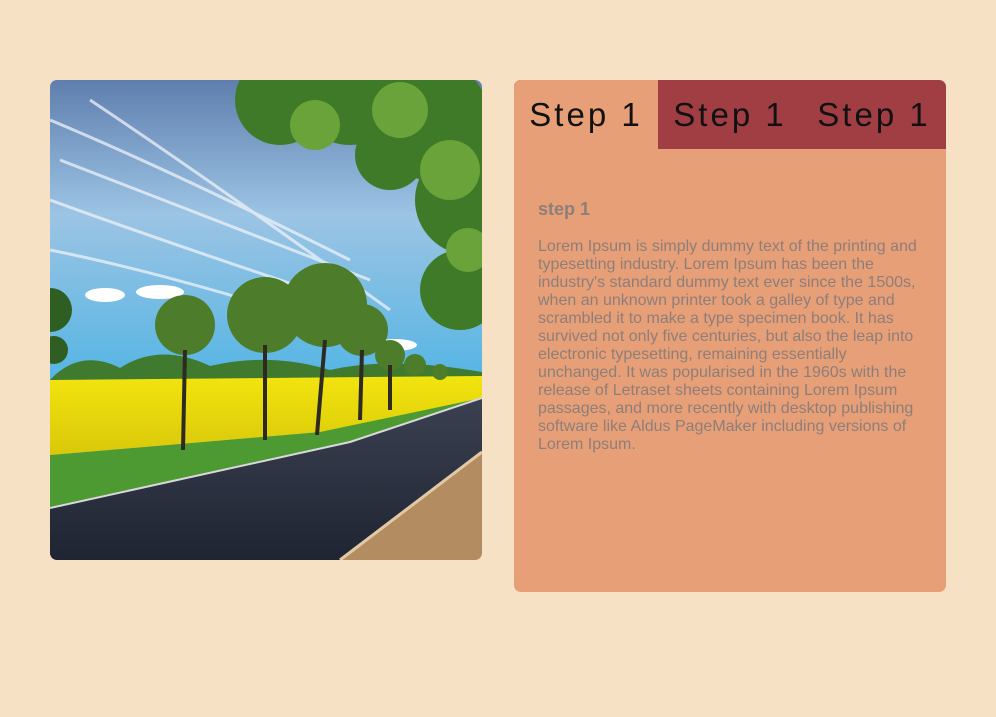 Image resolution: width=996 pixels, height=717 pixels. What do you see at coordinates (586, 114) in the screenshot?
I see `tab-step-1: Step 1` at bounding box center [586, 114].